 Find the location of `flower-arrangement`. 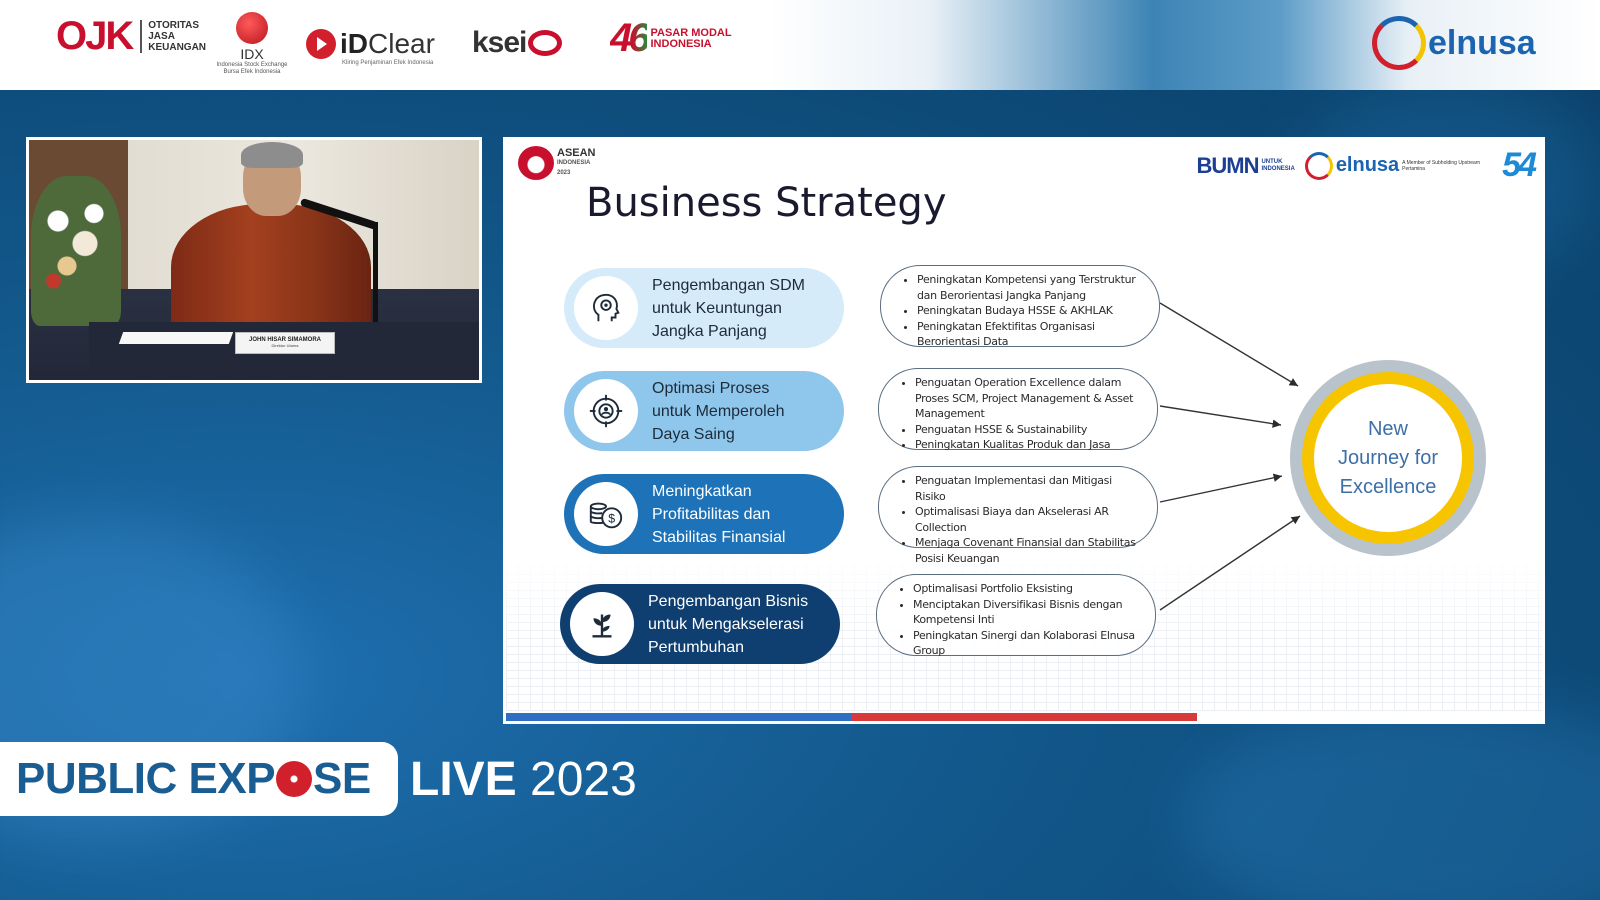

flower-arrangement is located at coordinates (76, 251).